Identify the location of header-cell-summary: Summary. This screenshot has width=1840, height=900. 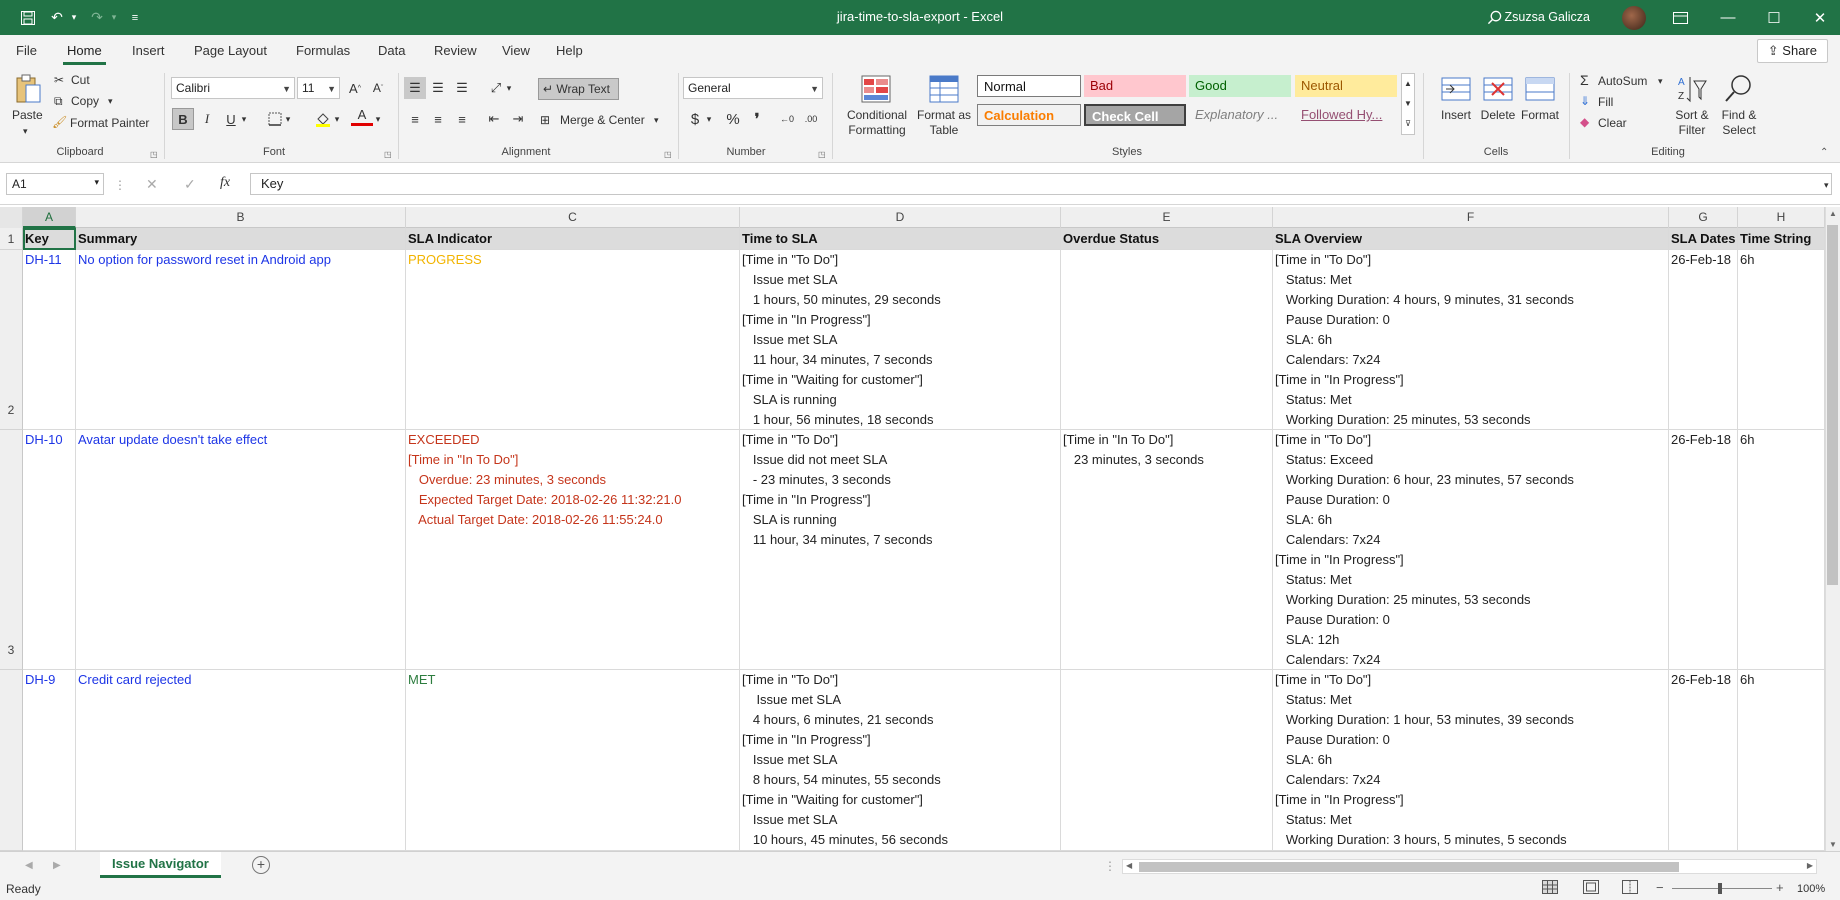
(241, 239).